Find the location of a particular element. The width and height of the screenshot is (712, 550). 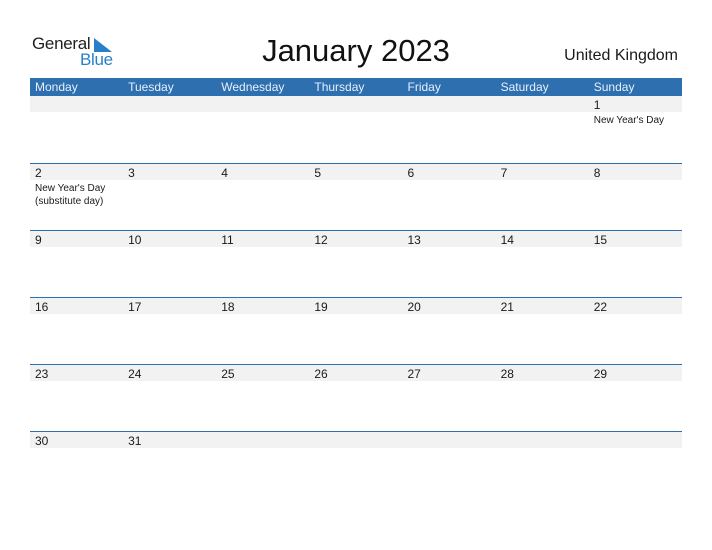

day-number: 12 is located at coordinates (321, 240).